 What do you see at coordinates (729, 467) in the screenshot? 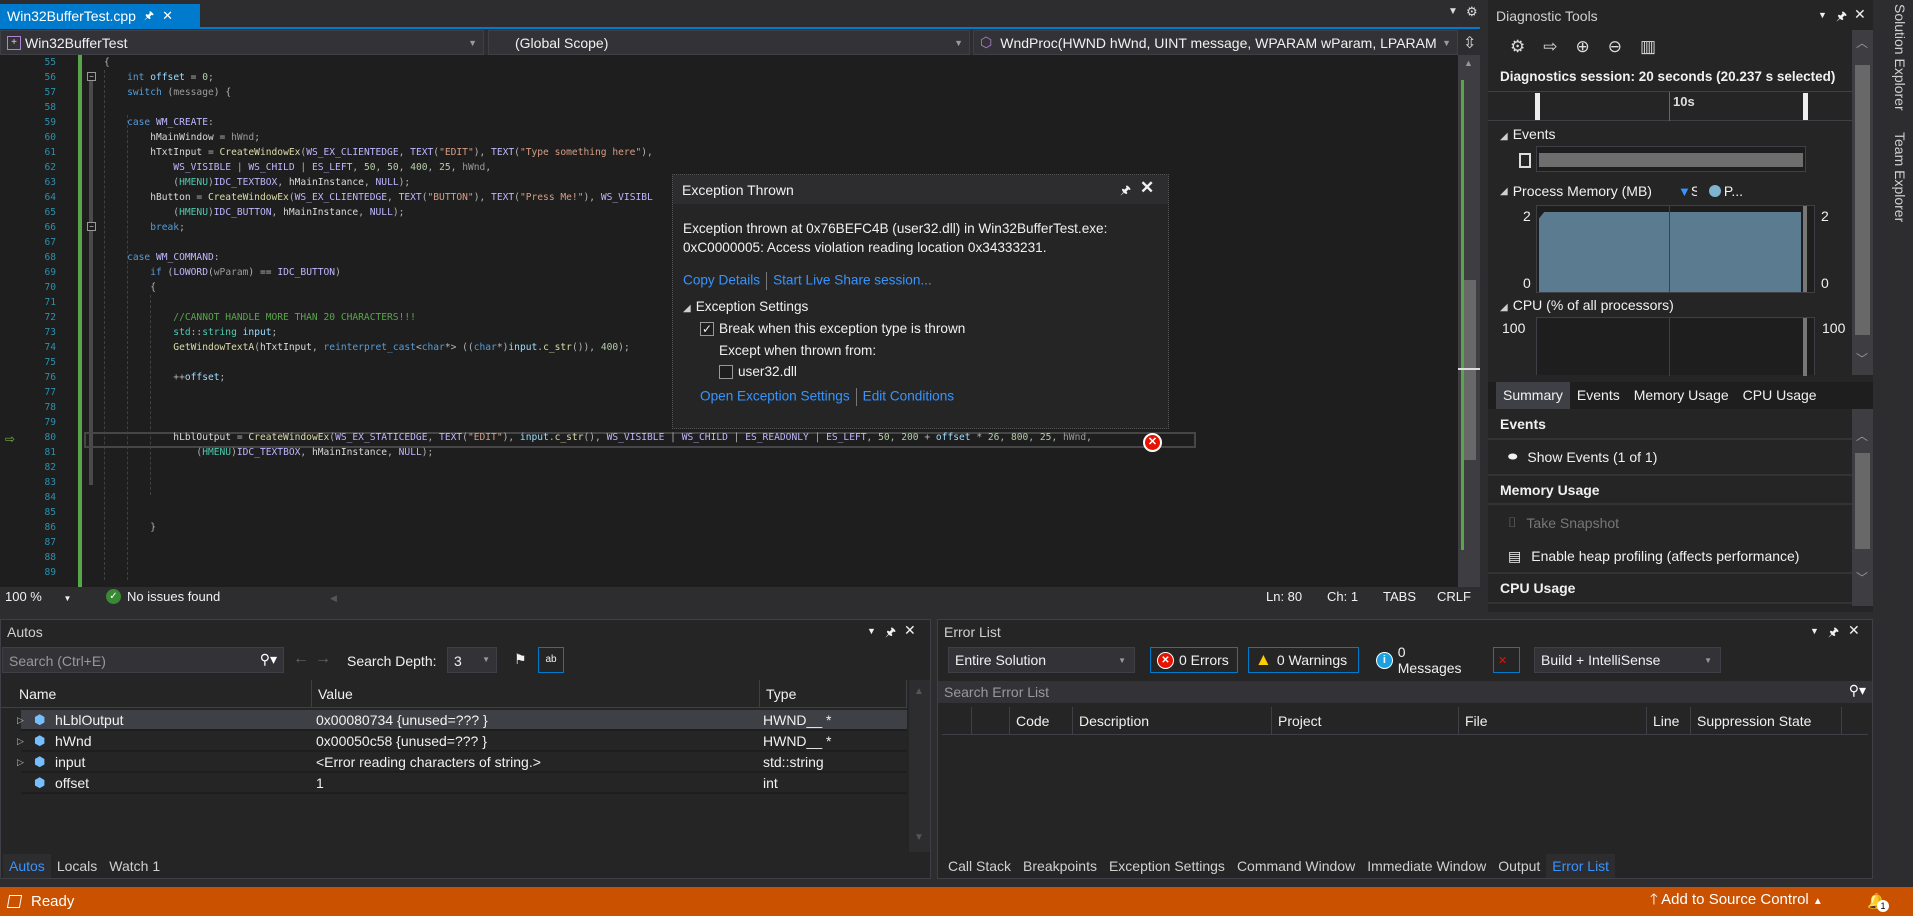
I see `code-line: 82` at bounding box center [729, 467].